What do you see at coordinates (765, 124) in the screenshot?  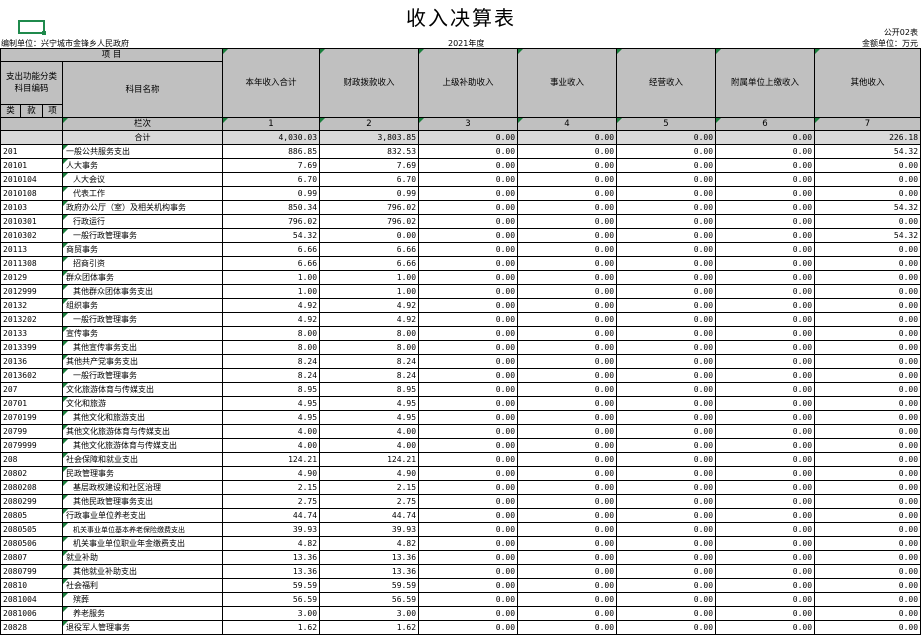 I see `col-num-6: 6` at bounding box center [765, 124].